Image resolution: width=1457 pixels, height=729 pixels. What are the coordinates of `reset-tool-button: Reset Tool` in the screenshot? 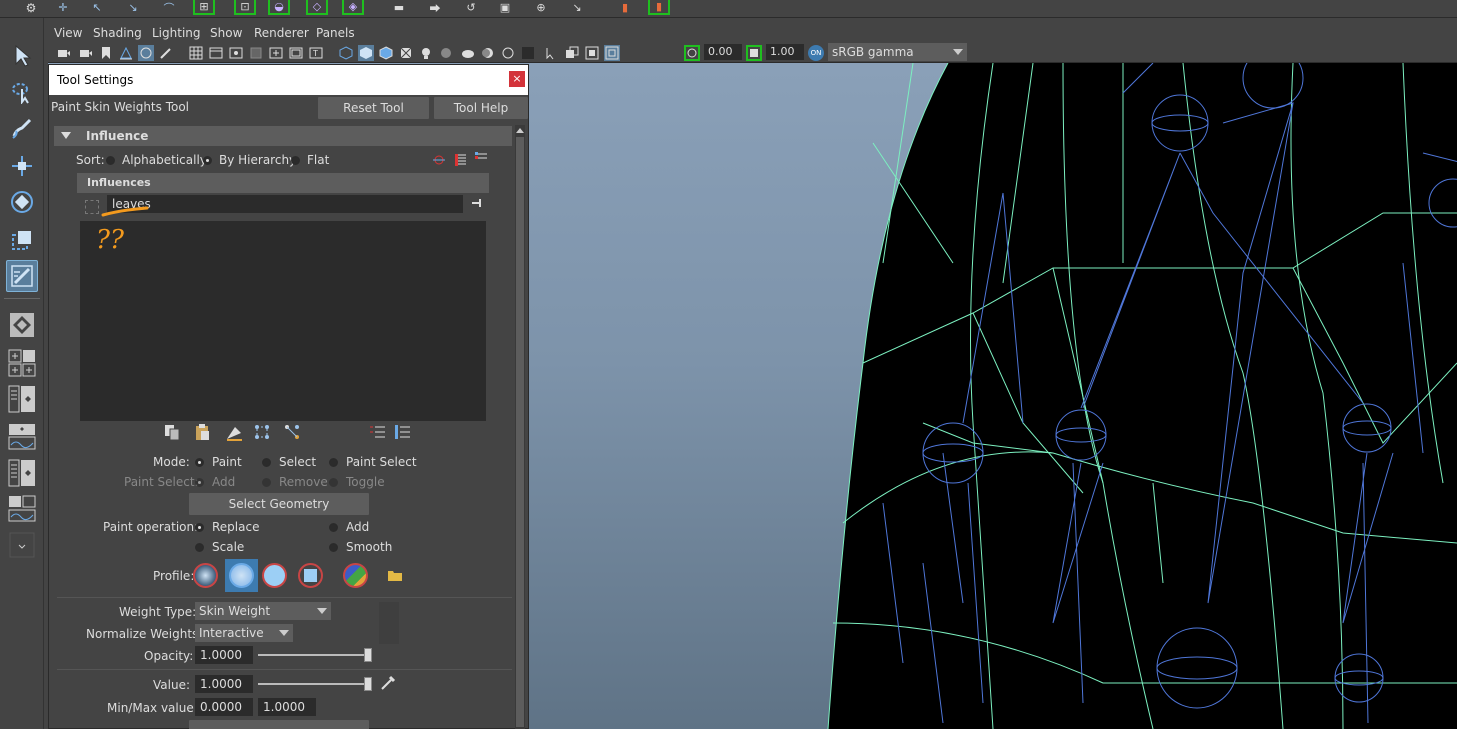 It's located at (373, 108).